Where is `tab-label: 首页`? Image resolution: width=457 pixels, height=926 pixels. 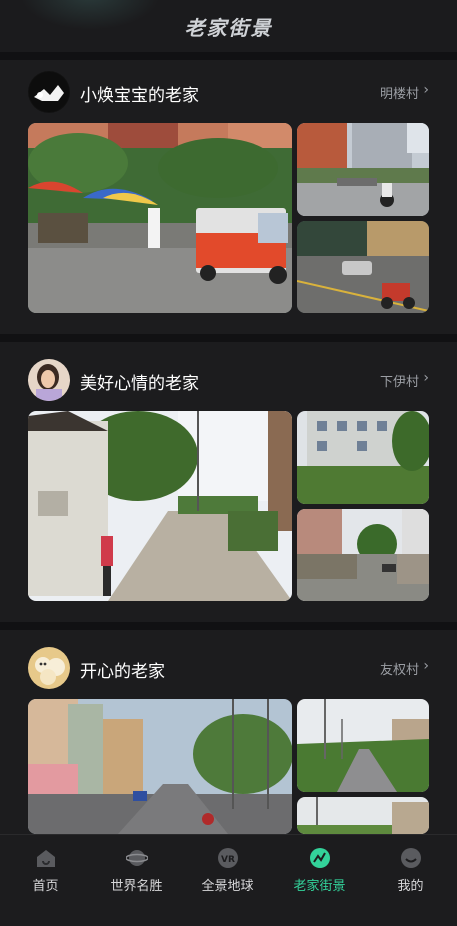
tab-label: 首页 is located at coordinates (45, 886).